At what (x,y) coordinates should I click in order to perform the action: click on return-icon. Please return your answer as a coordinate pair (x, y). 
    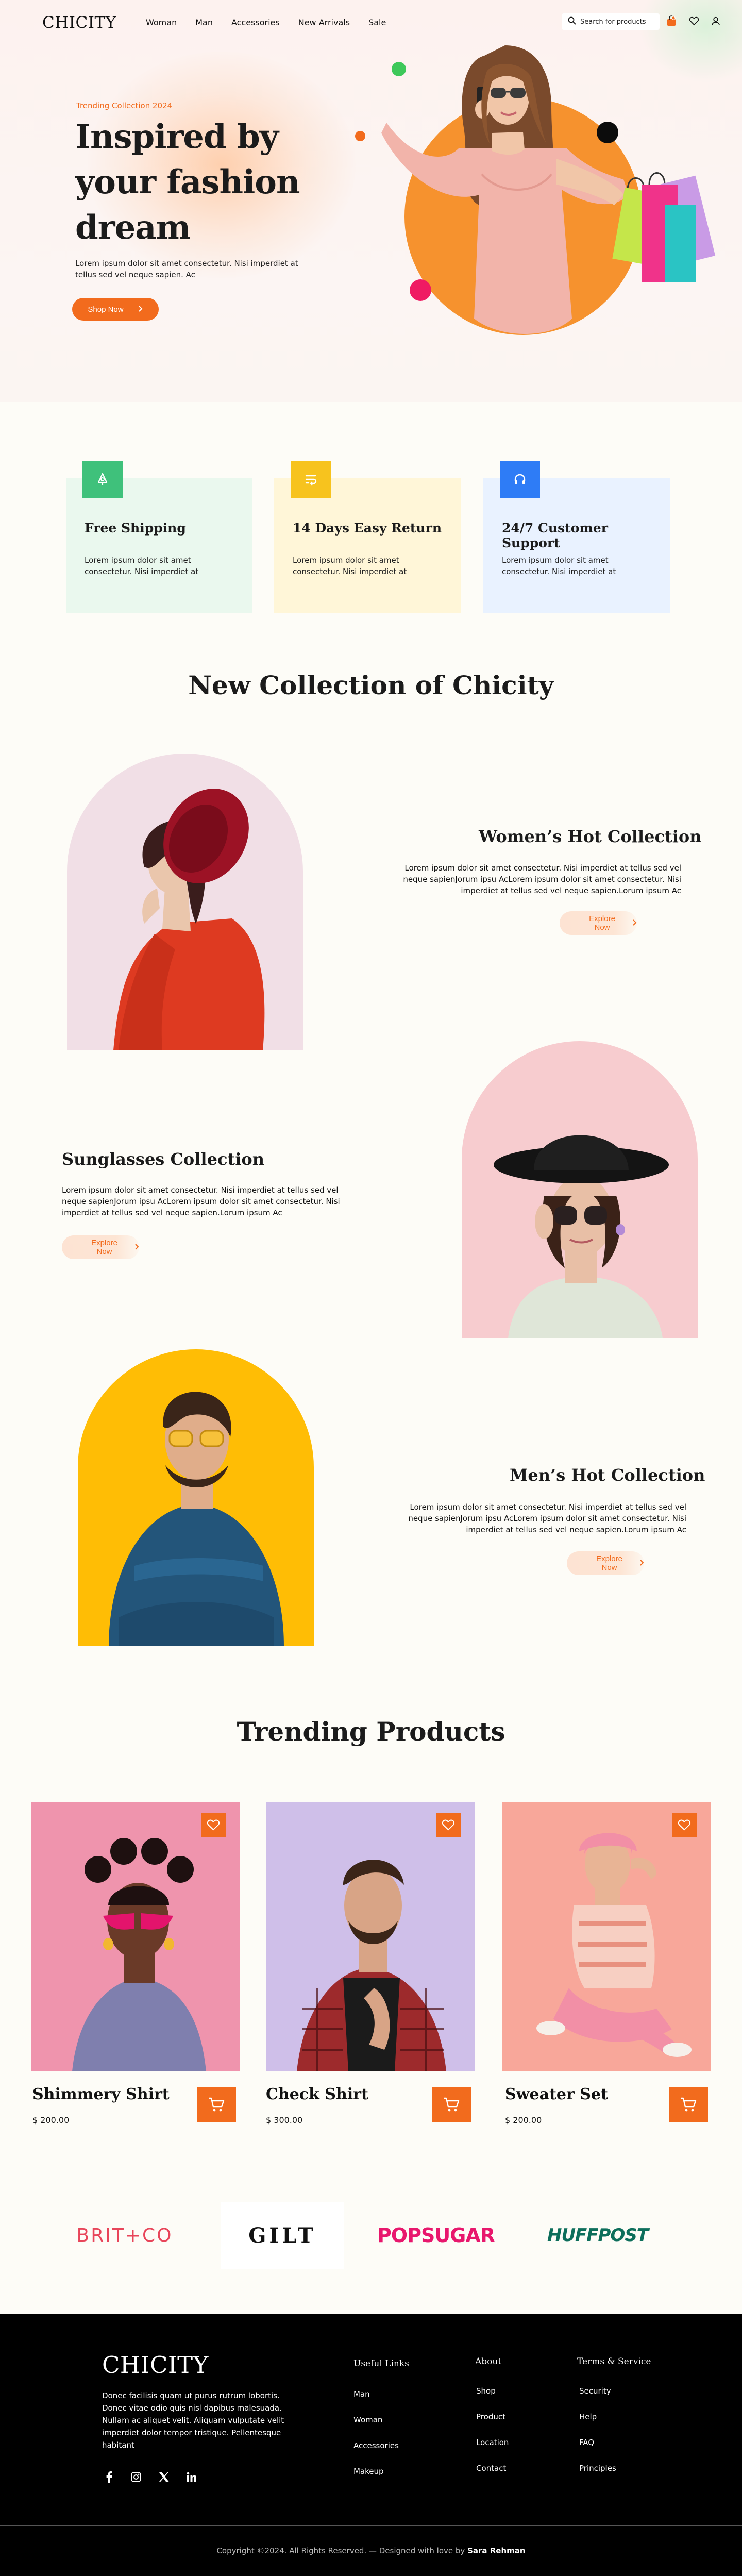
    Looking at the image, I should click on (311, 480).